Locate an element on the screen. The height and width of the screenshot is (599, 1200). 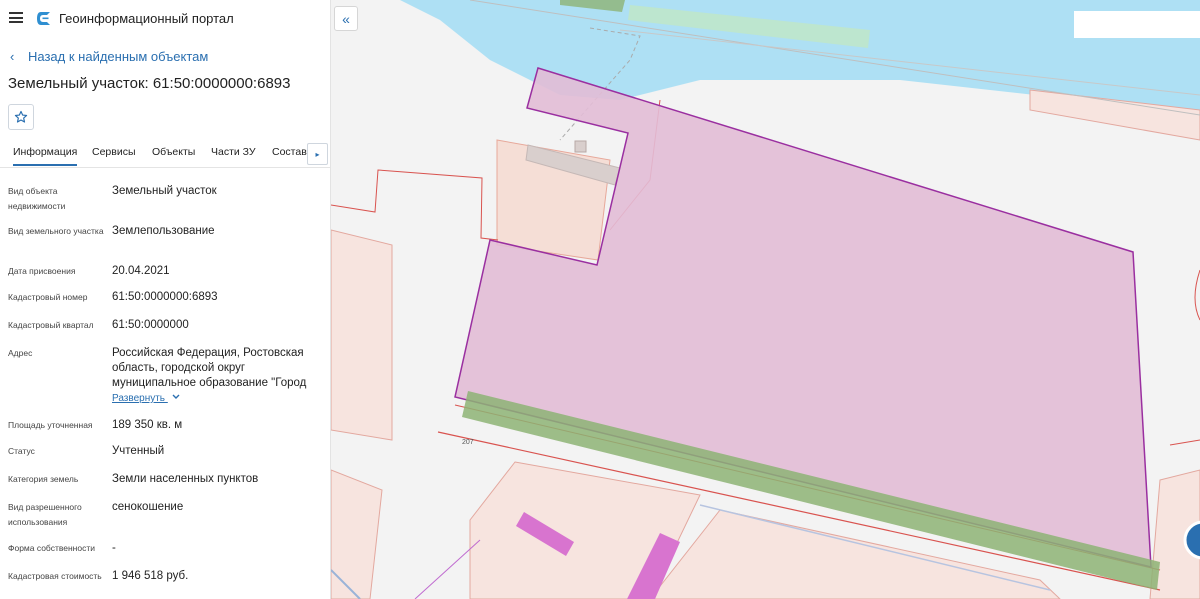
attribute-label: Категория земель is located at coordinates (43, 479).